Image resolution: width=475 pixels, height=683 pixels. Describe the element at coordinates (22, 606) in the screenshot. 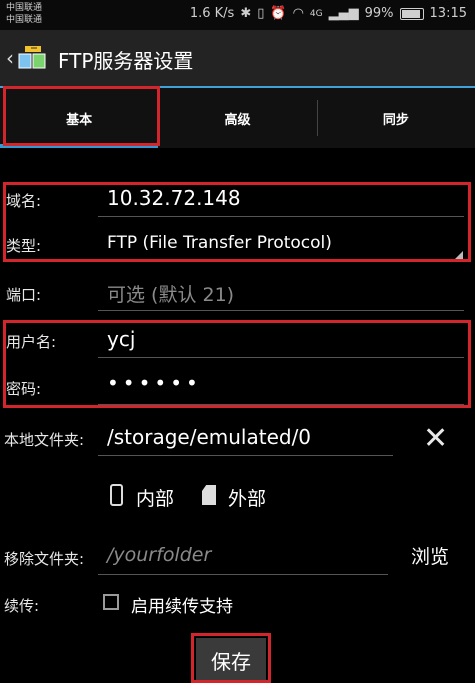

I see `resume-label: 续传:` at that location.